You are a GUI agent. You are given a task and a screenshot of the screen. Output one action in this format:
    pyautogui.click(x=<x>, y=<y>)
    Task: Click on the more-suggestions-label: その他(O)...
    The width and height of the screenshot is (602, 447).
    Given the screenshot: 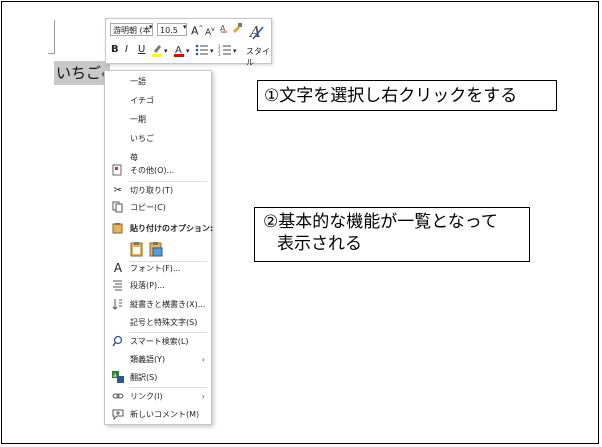 What is the action you would take?
    pyautogui.click(x=152, y=170)
    